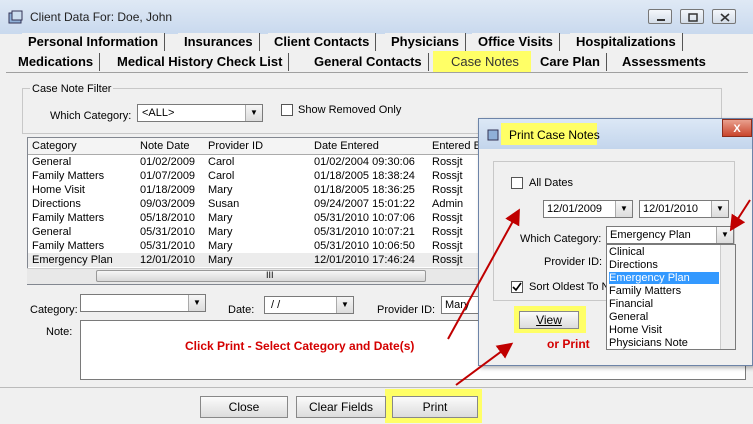 The width and height of the screenshot is (753, 424). I want to click on filter-legend: Case Note Filter, so click(72, 89).